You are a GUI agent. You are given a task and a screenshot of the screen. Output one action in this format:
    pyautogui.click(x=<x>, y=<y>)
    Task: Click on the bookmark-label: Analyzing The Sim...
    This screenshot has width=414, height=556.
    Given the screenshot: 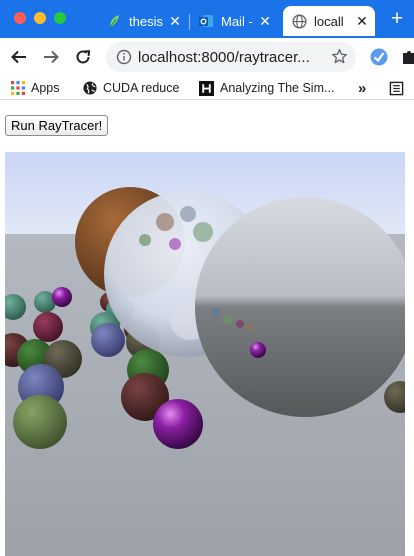 What is the action you would take?
    pyautogui.click(x=277, y=88)
    